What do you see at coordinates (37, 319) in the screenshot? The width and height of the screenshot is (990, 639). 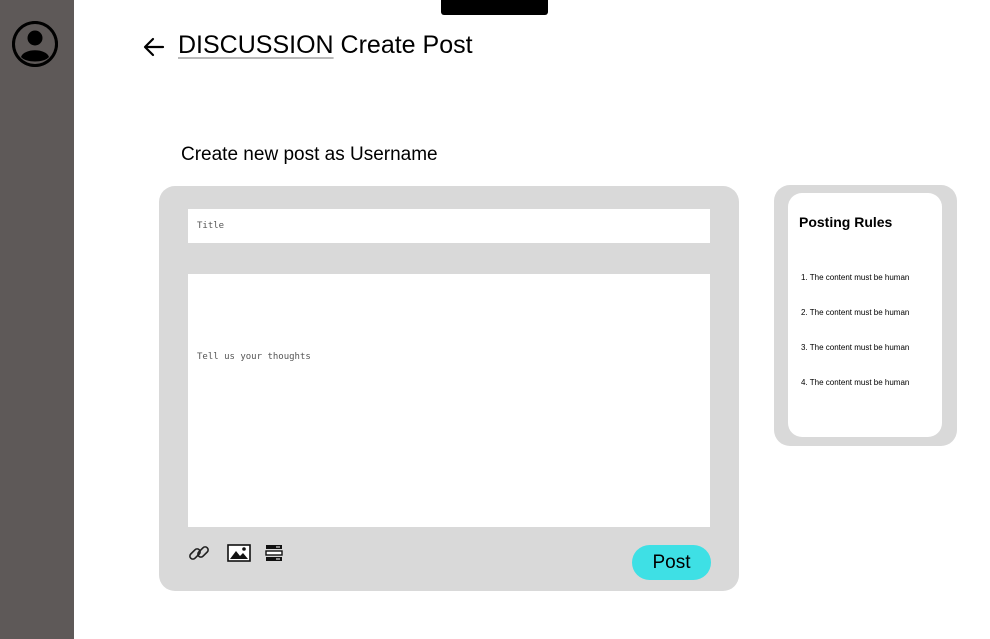 I see `sidebar` at bounding box center [37, 319].